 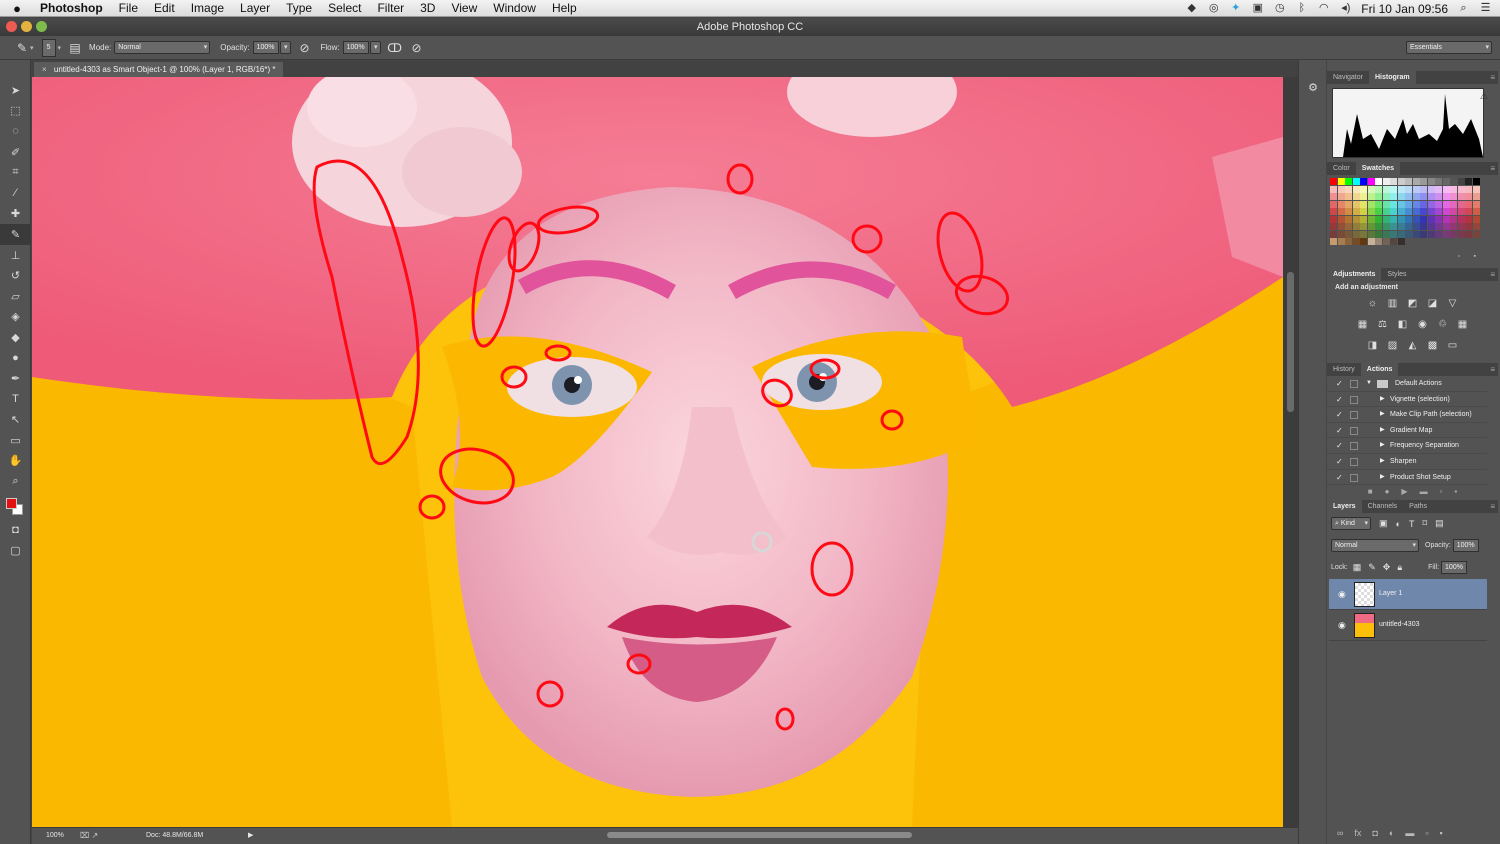 I want to click on action-row: ✓ ▶ Frequency Separation, so click(x=1407, y=446).